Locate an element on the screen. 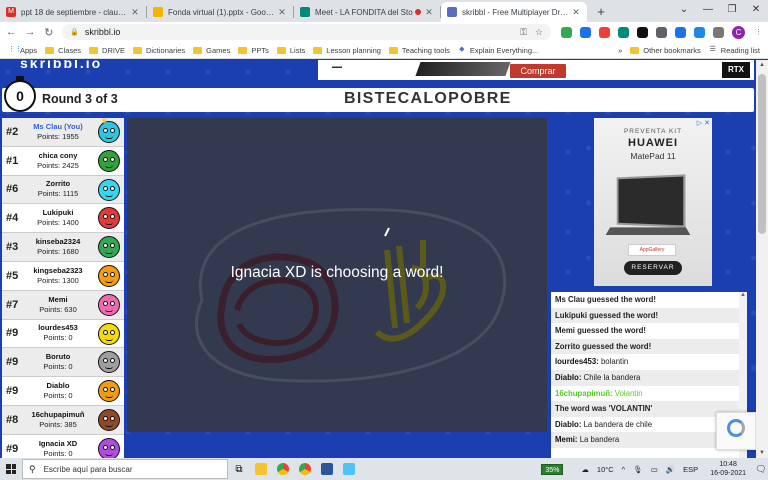 The image size is (768, 480). maximize-button: ❐ is located at coordinates (732, 11).